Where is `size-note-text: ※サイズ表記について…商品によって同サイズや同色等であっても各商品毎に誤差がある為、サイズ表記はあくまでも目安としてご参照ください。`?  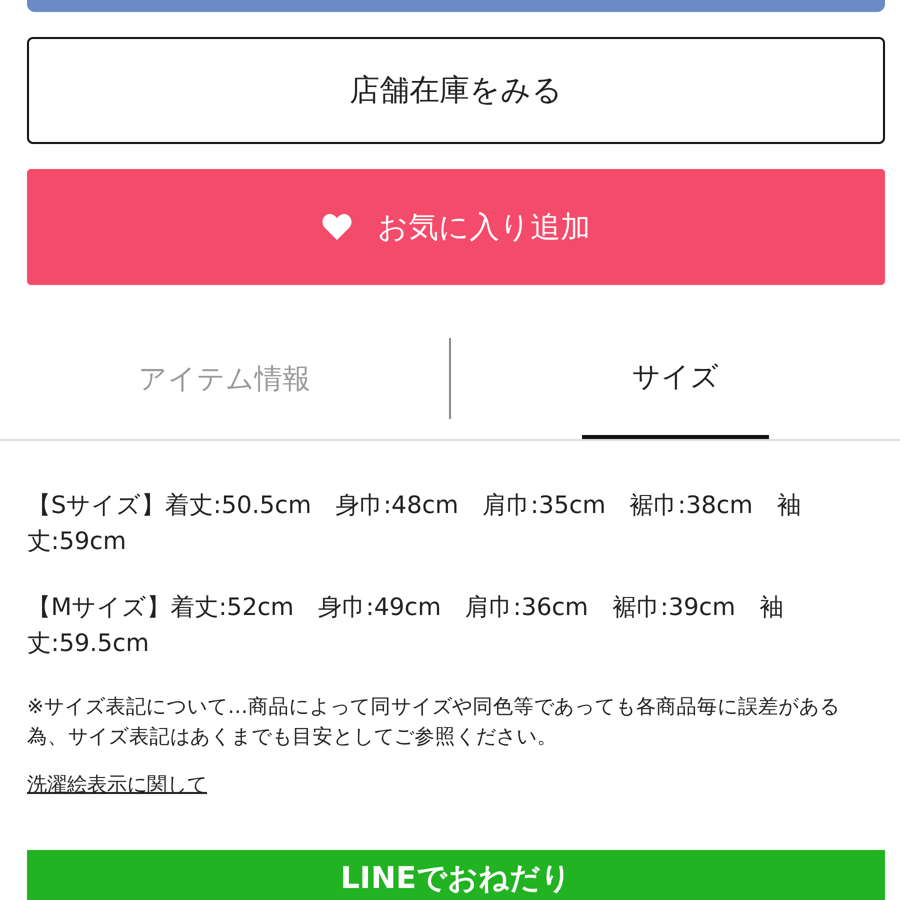
size-note-text: ※サイズ表記について…商品によって同サイズや同色等であっても各商品毎に誤差がある為、サイズ表記はあくまでも目安としてご参照ください。 is located at coordinates (434, 721).